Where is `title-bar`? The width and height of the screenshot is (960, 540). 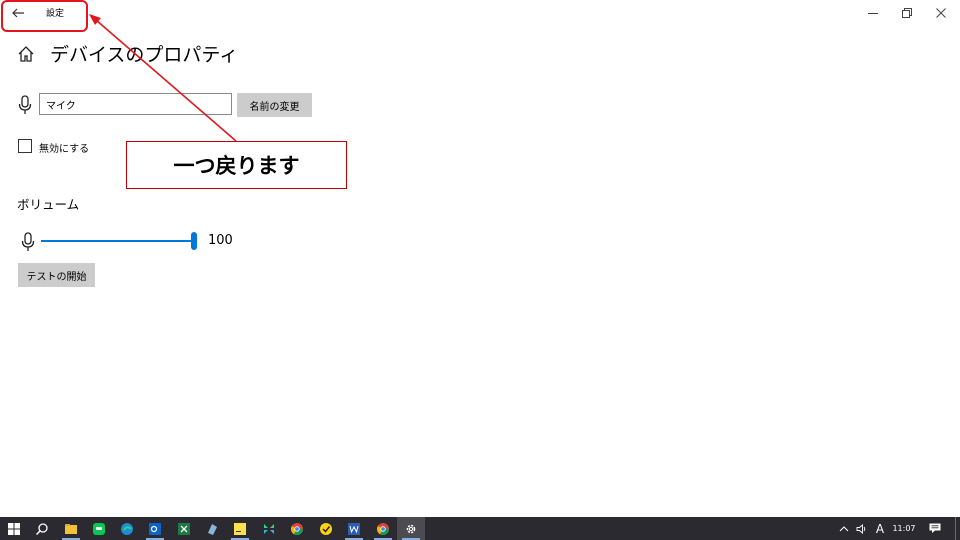
title-bar is located at coordinates (480, 13).